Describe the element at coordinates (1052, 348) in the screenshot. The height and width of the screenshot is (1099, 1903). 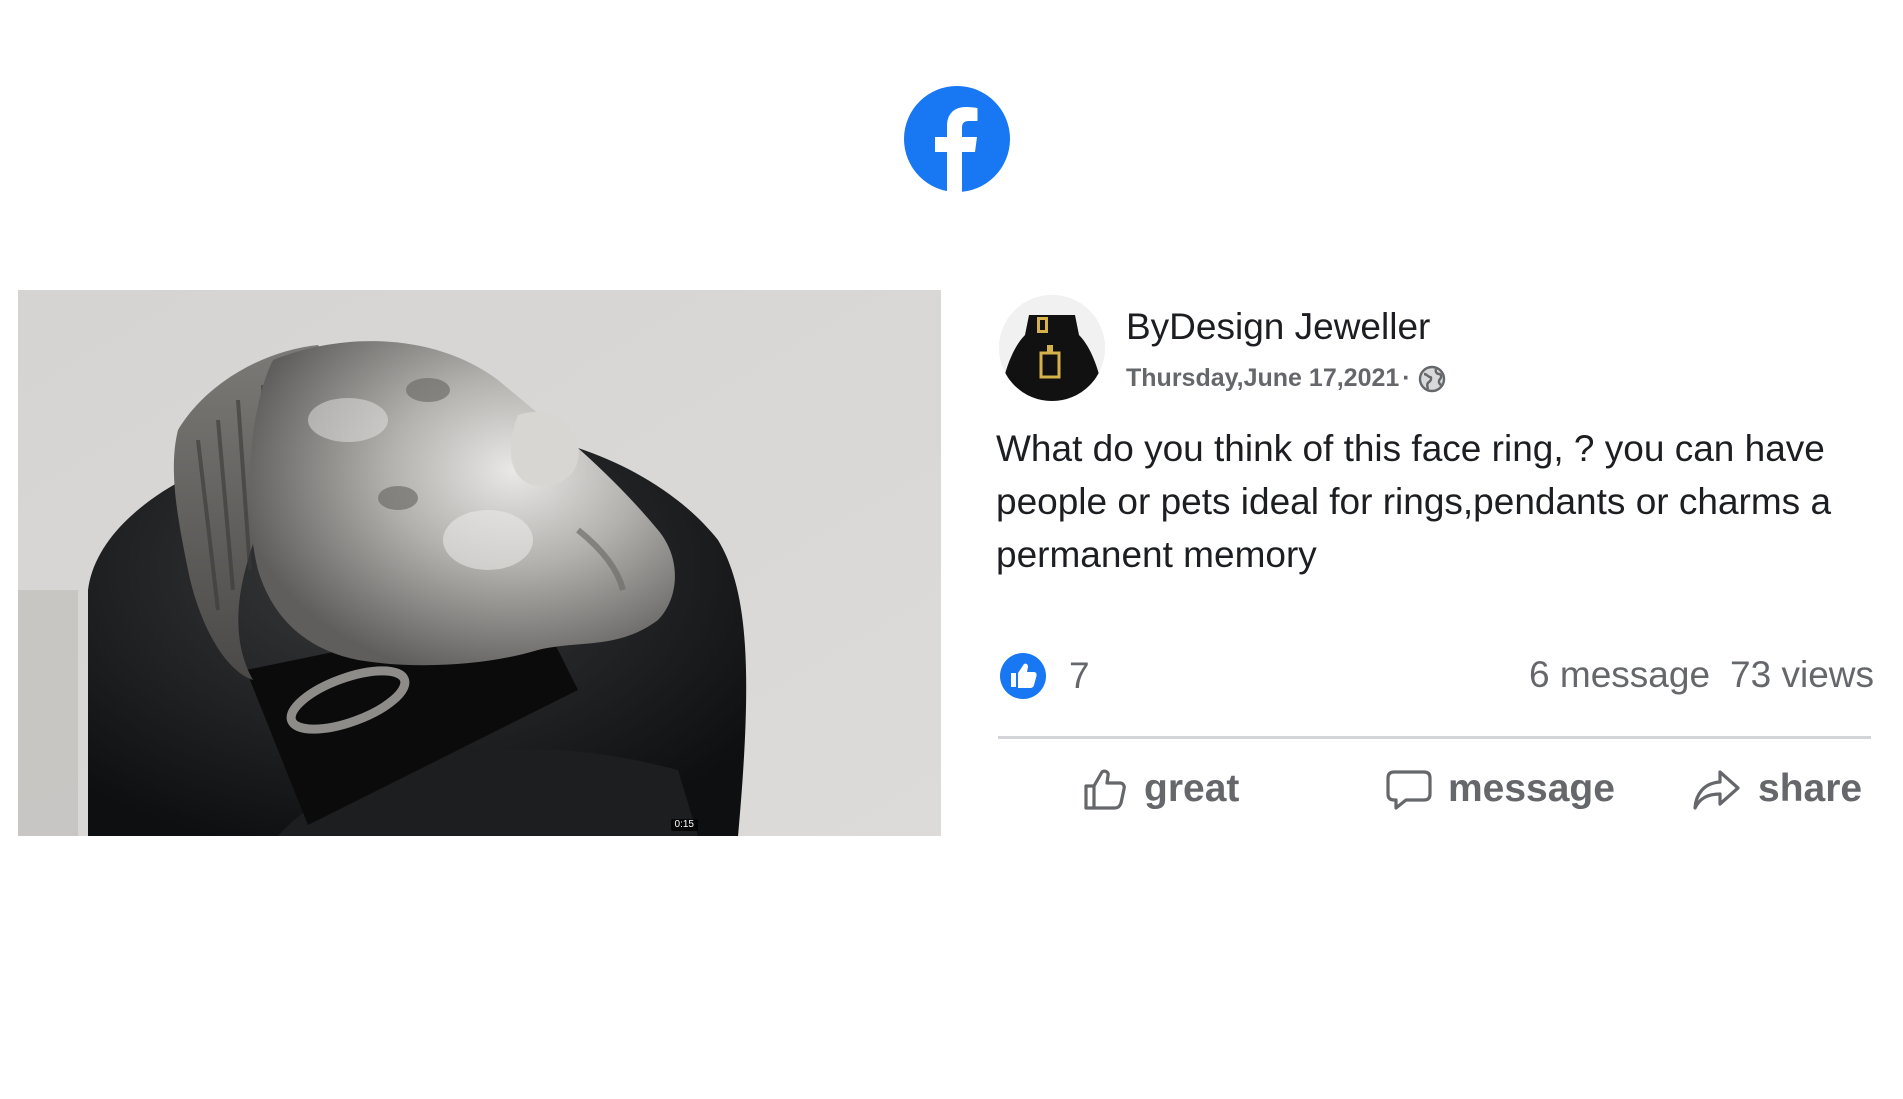
I see `avatar` at that location.